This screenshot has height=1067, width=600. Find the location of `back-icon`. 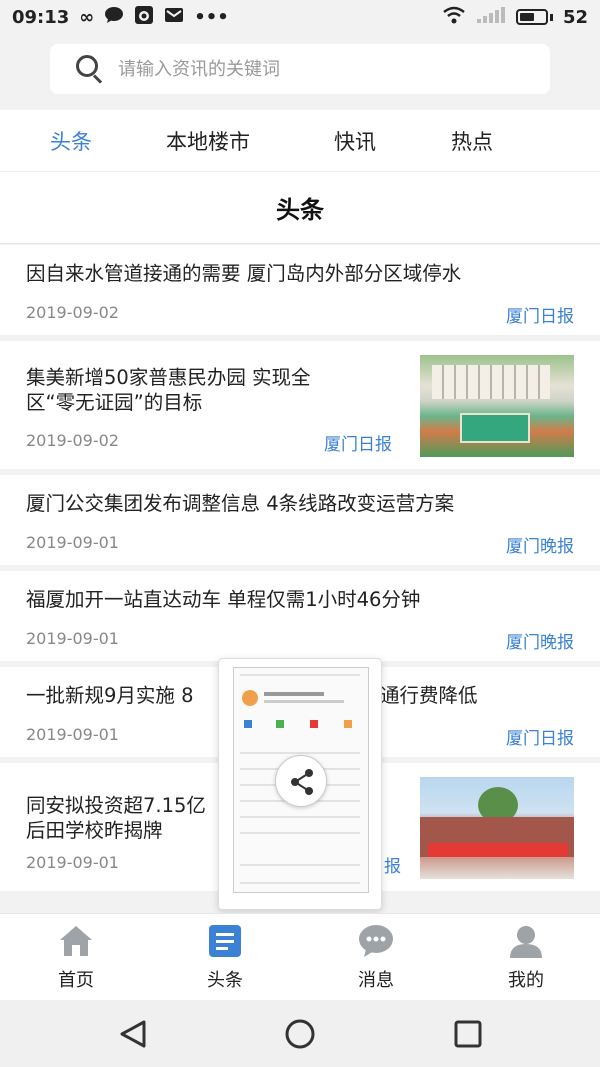

back-icon is located at coordinates (134, 1034).